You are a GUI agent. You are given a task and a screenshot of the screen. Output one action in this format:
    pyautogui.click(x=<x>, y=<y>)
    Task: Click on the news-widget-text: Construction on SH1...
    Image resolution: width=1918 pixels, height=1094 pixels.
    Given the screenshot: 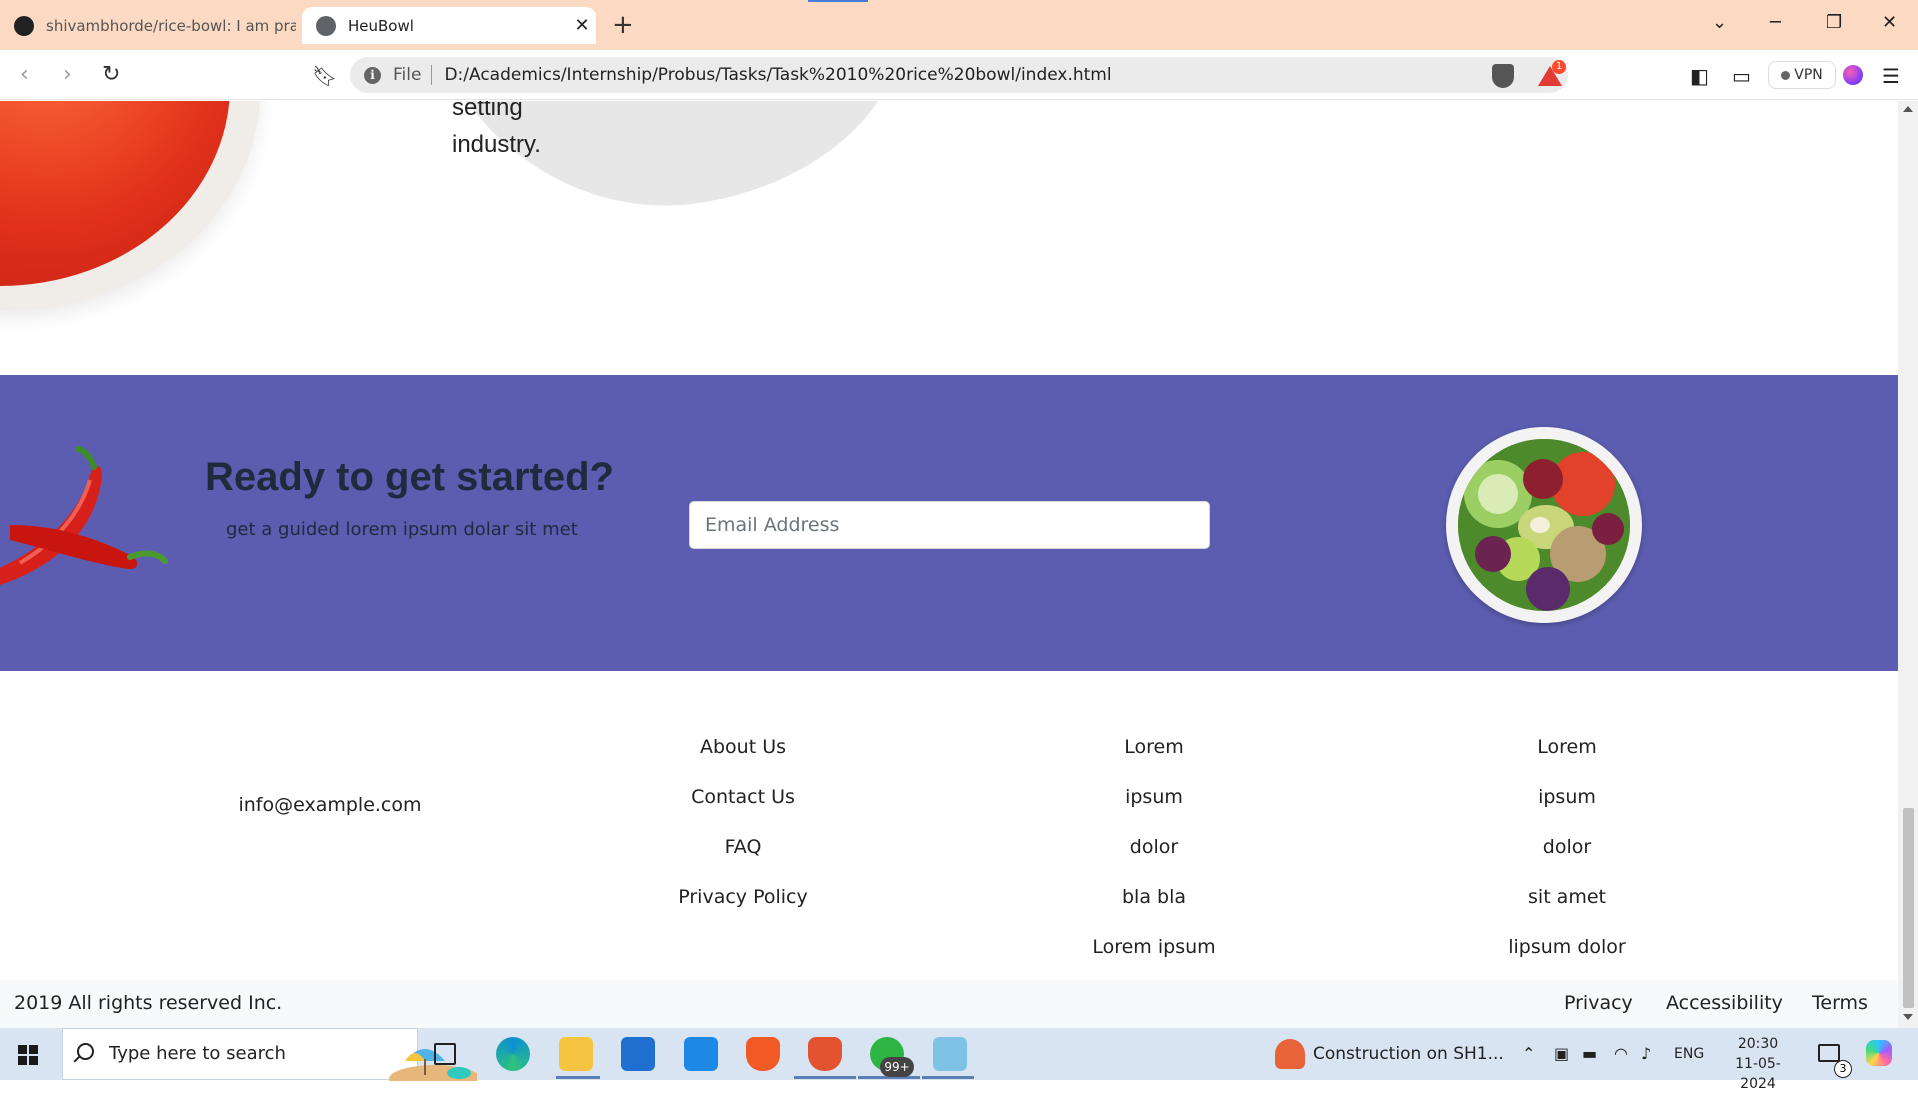 What is the action you would take?
    pyautogui.click(x=1408, y=1054)
    